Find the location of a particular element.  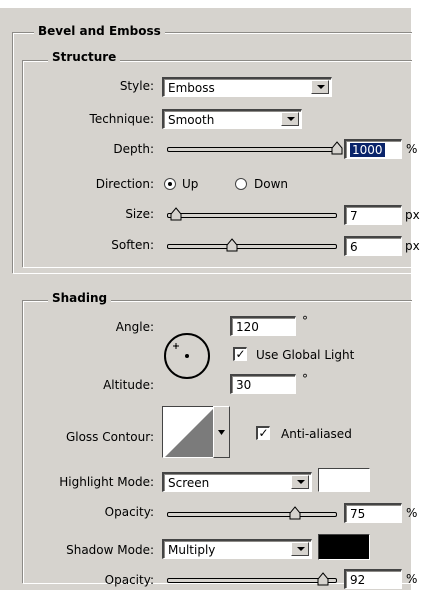

contour-curve-icon is located at coordinates (189, 433).